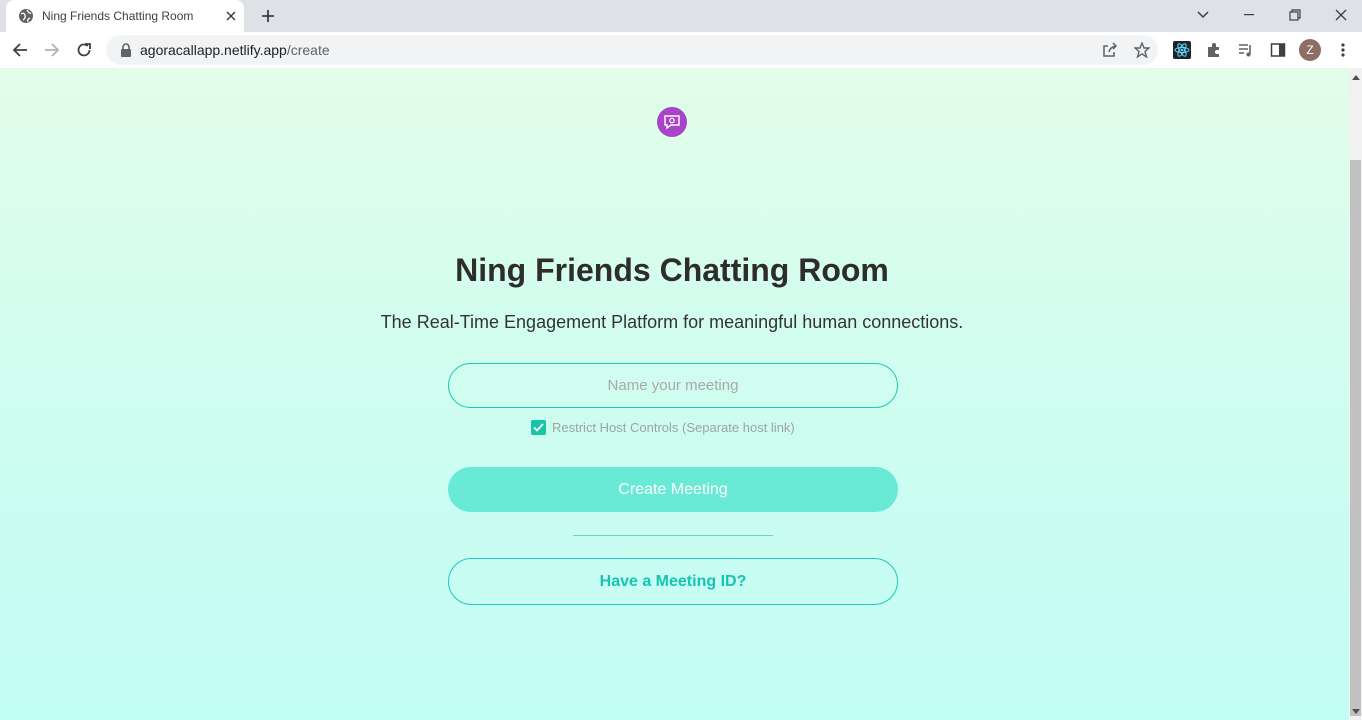 The height and width of the screenshot is (720, 1362). Describe the element at coordinates (1214, 50) in the screenshot. I see `extensions-puzzle-icon` at that location.